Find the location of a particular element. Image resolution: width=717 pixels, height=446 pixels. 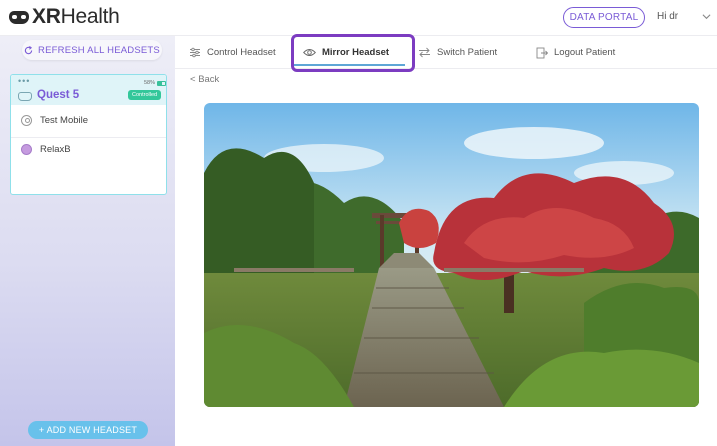

add-new-headset-button: + ADD NEW HEADSET is located at coordinates (88, 430).